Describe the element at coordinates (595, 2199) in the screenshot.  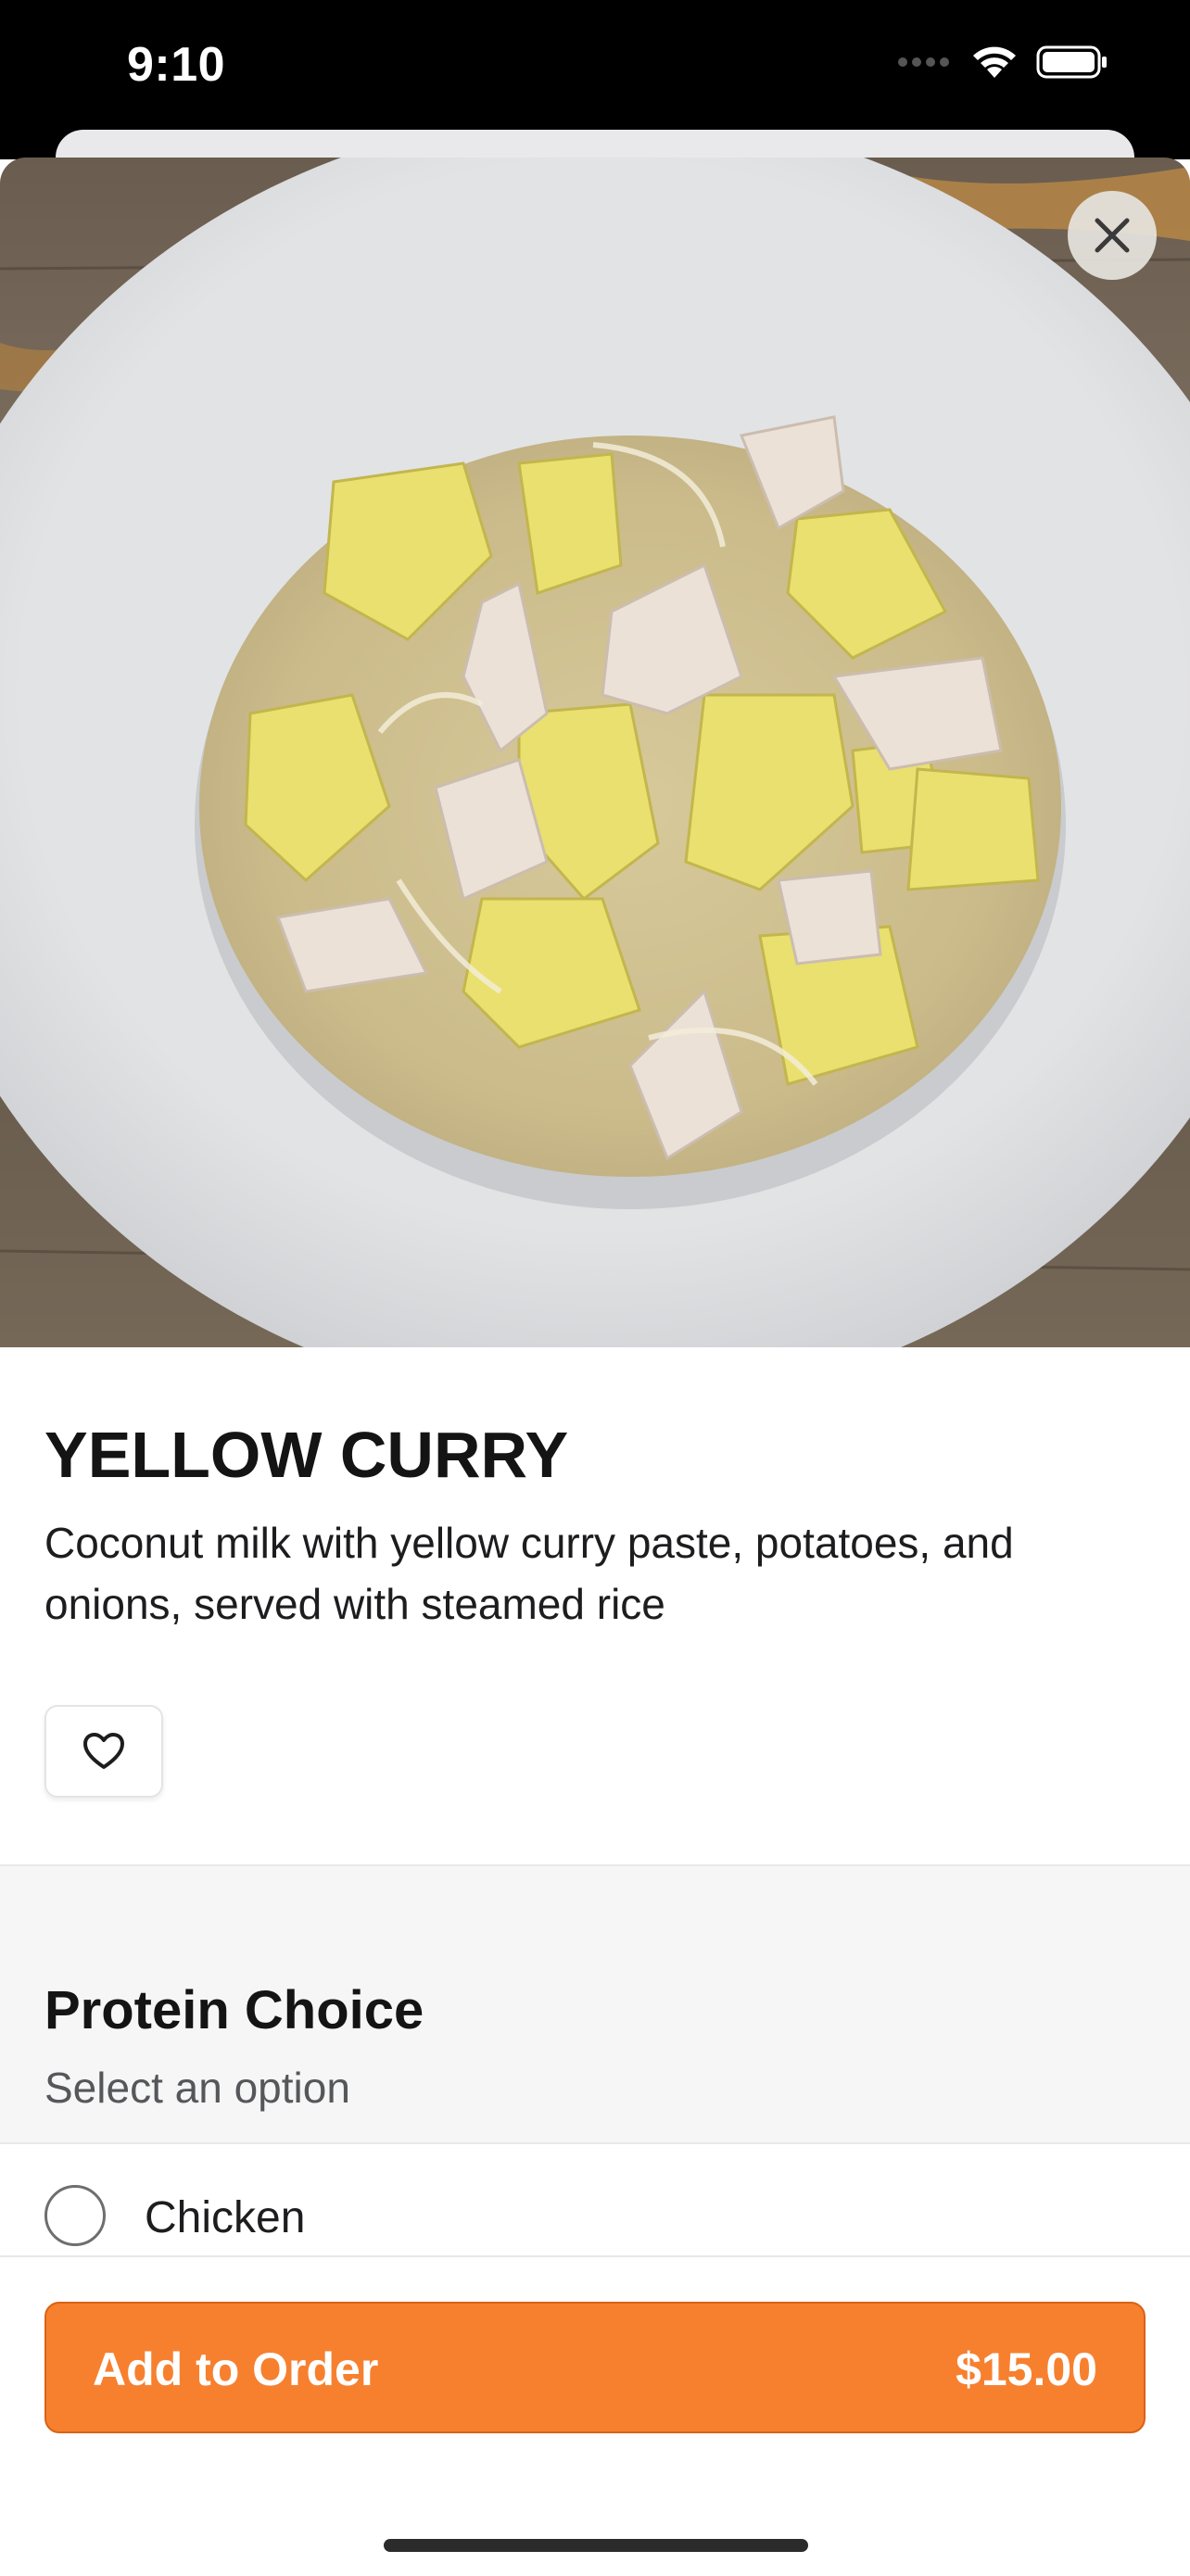
I see `option-chicken: Chicken` at that location.